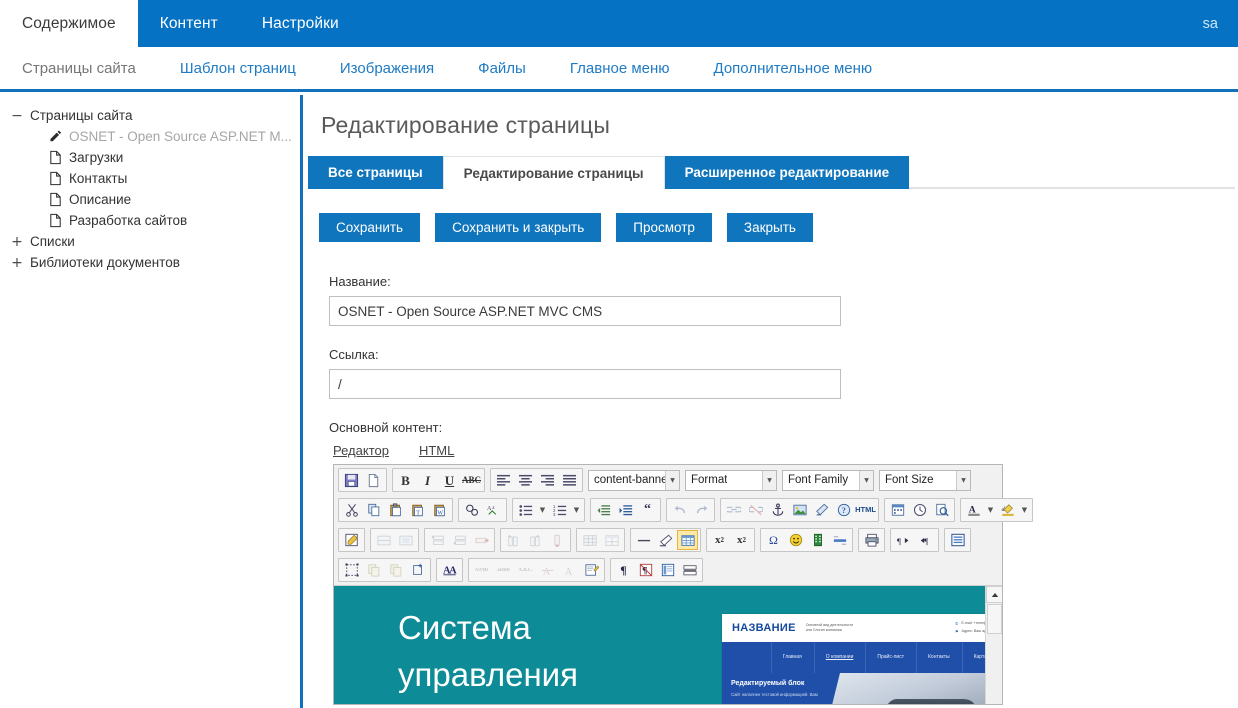  I want to click on paste-formatting-icon, so click(395, 570).